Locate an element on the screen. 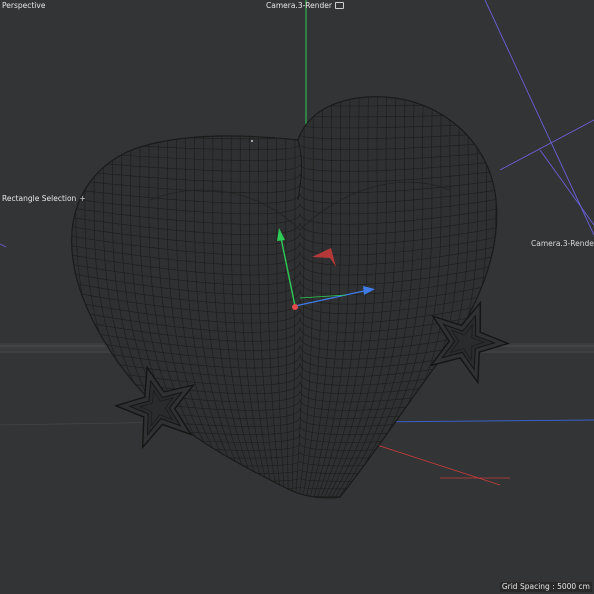  plus-icon: + is located at coordinates (82, 198).